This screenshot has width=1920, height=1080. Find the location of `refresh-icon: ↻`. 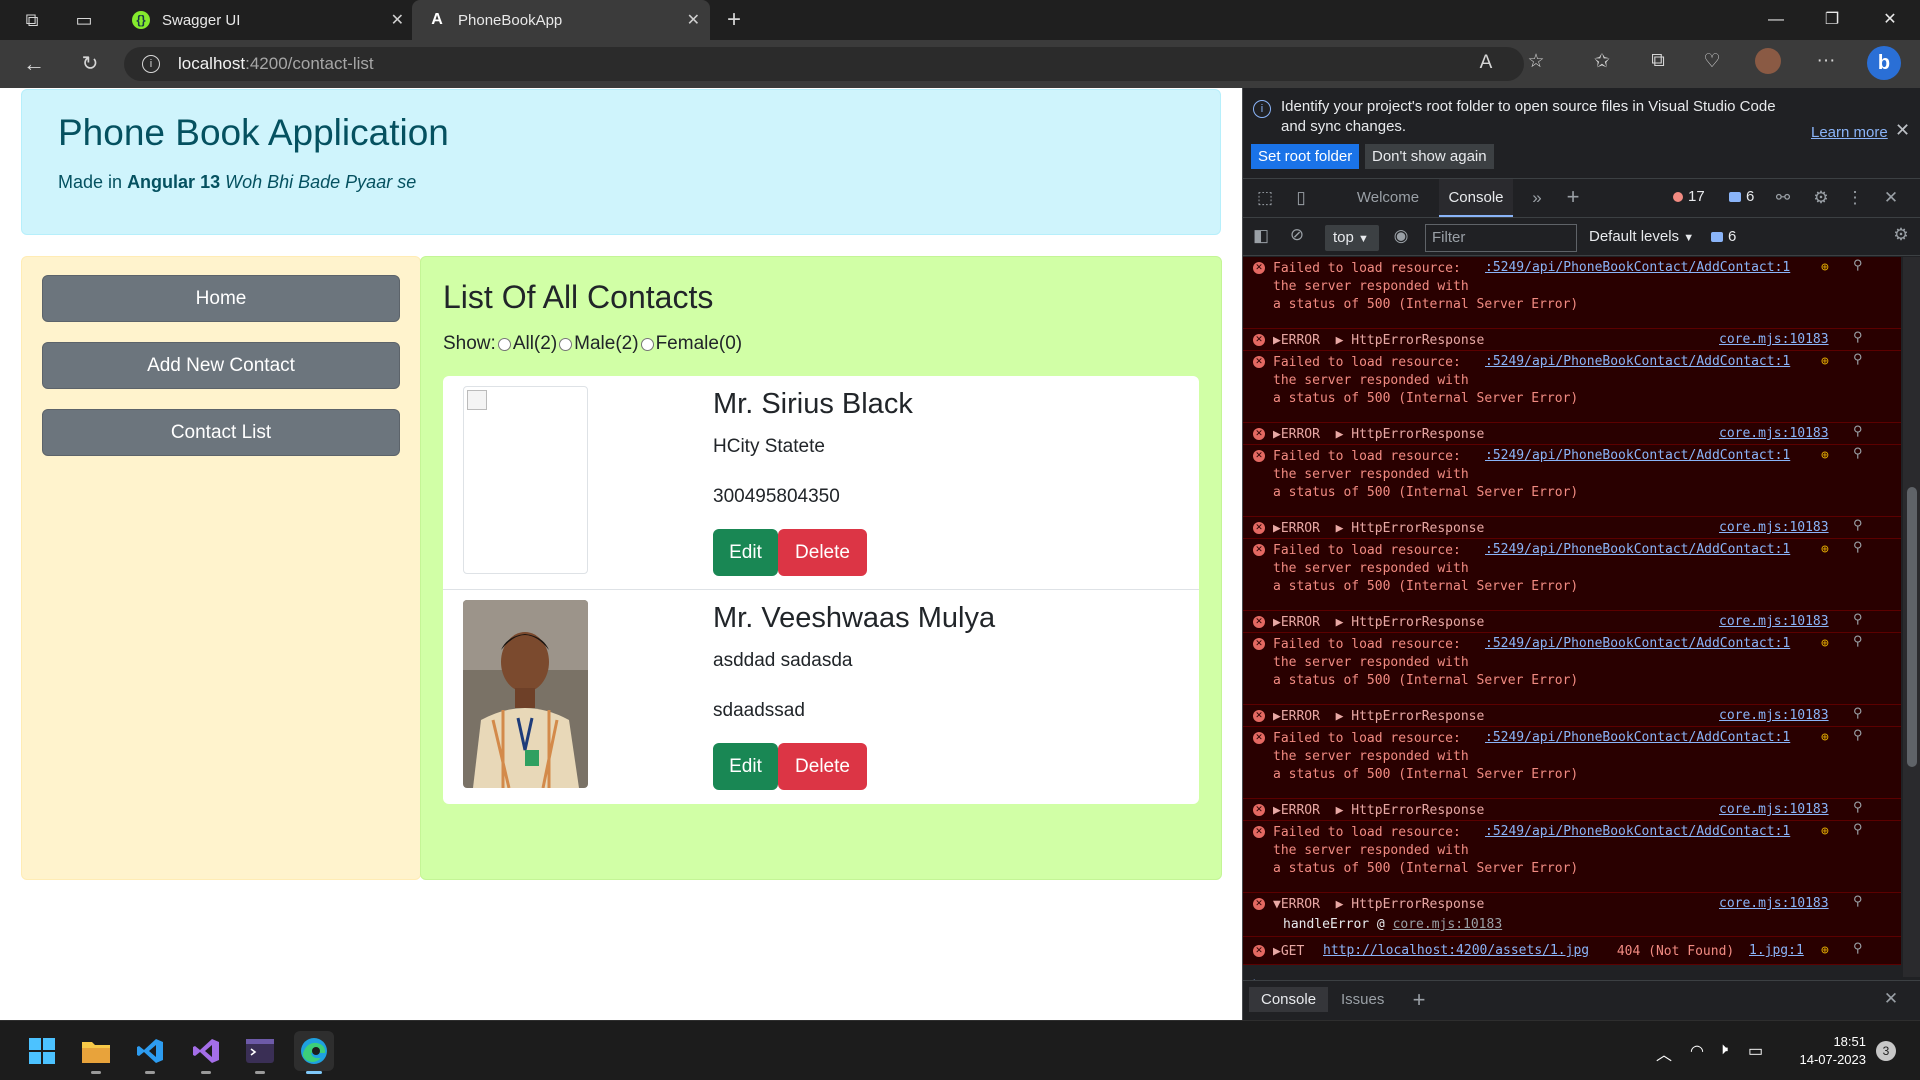

refresh-icon: ↻ is located at coordinates (90, 64).